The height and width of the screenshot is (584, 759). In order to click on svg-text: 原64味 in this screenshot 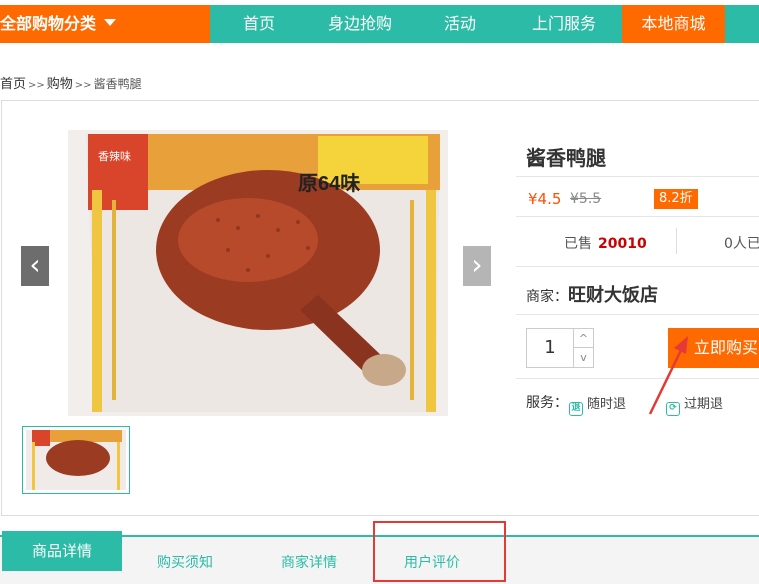, I will do `click(329, 183)`.